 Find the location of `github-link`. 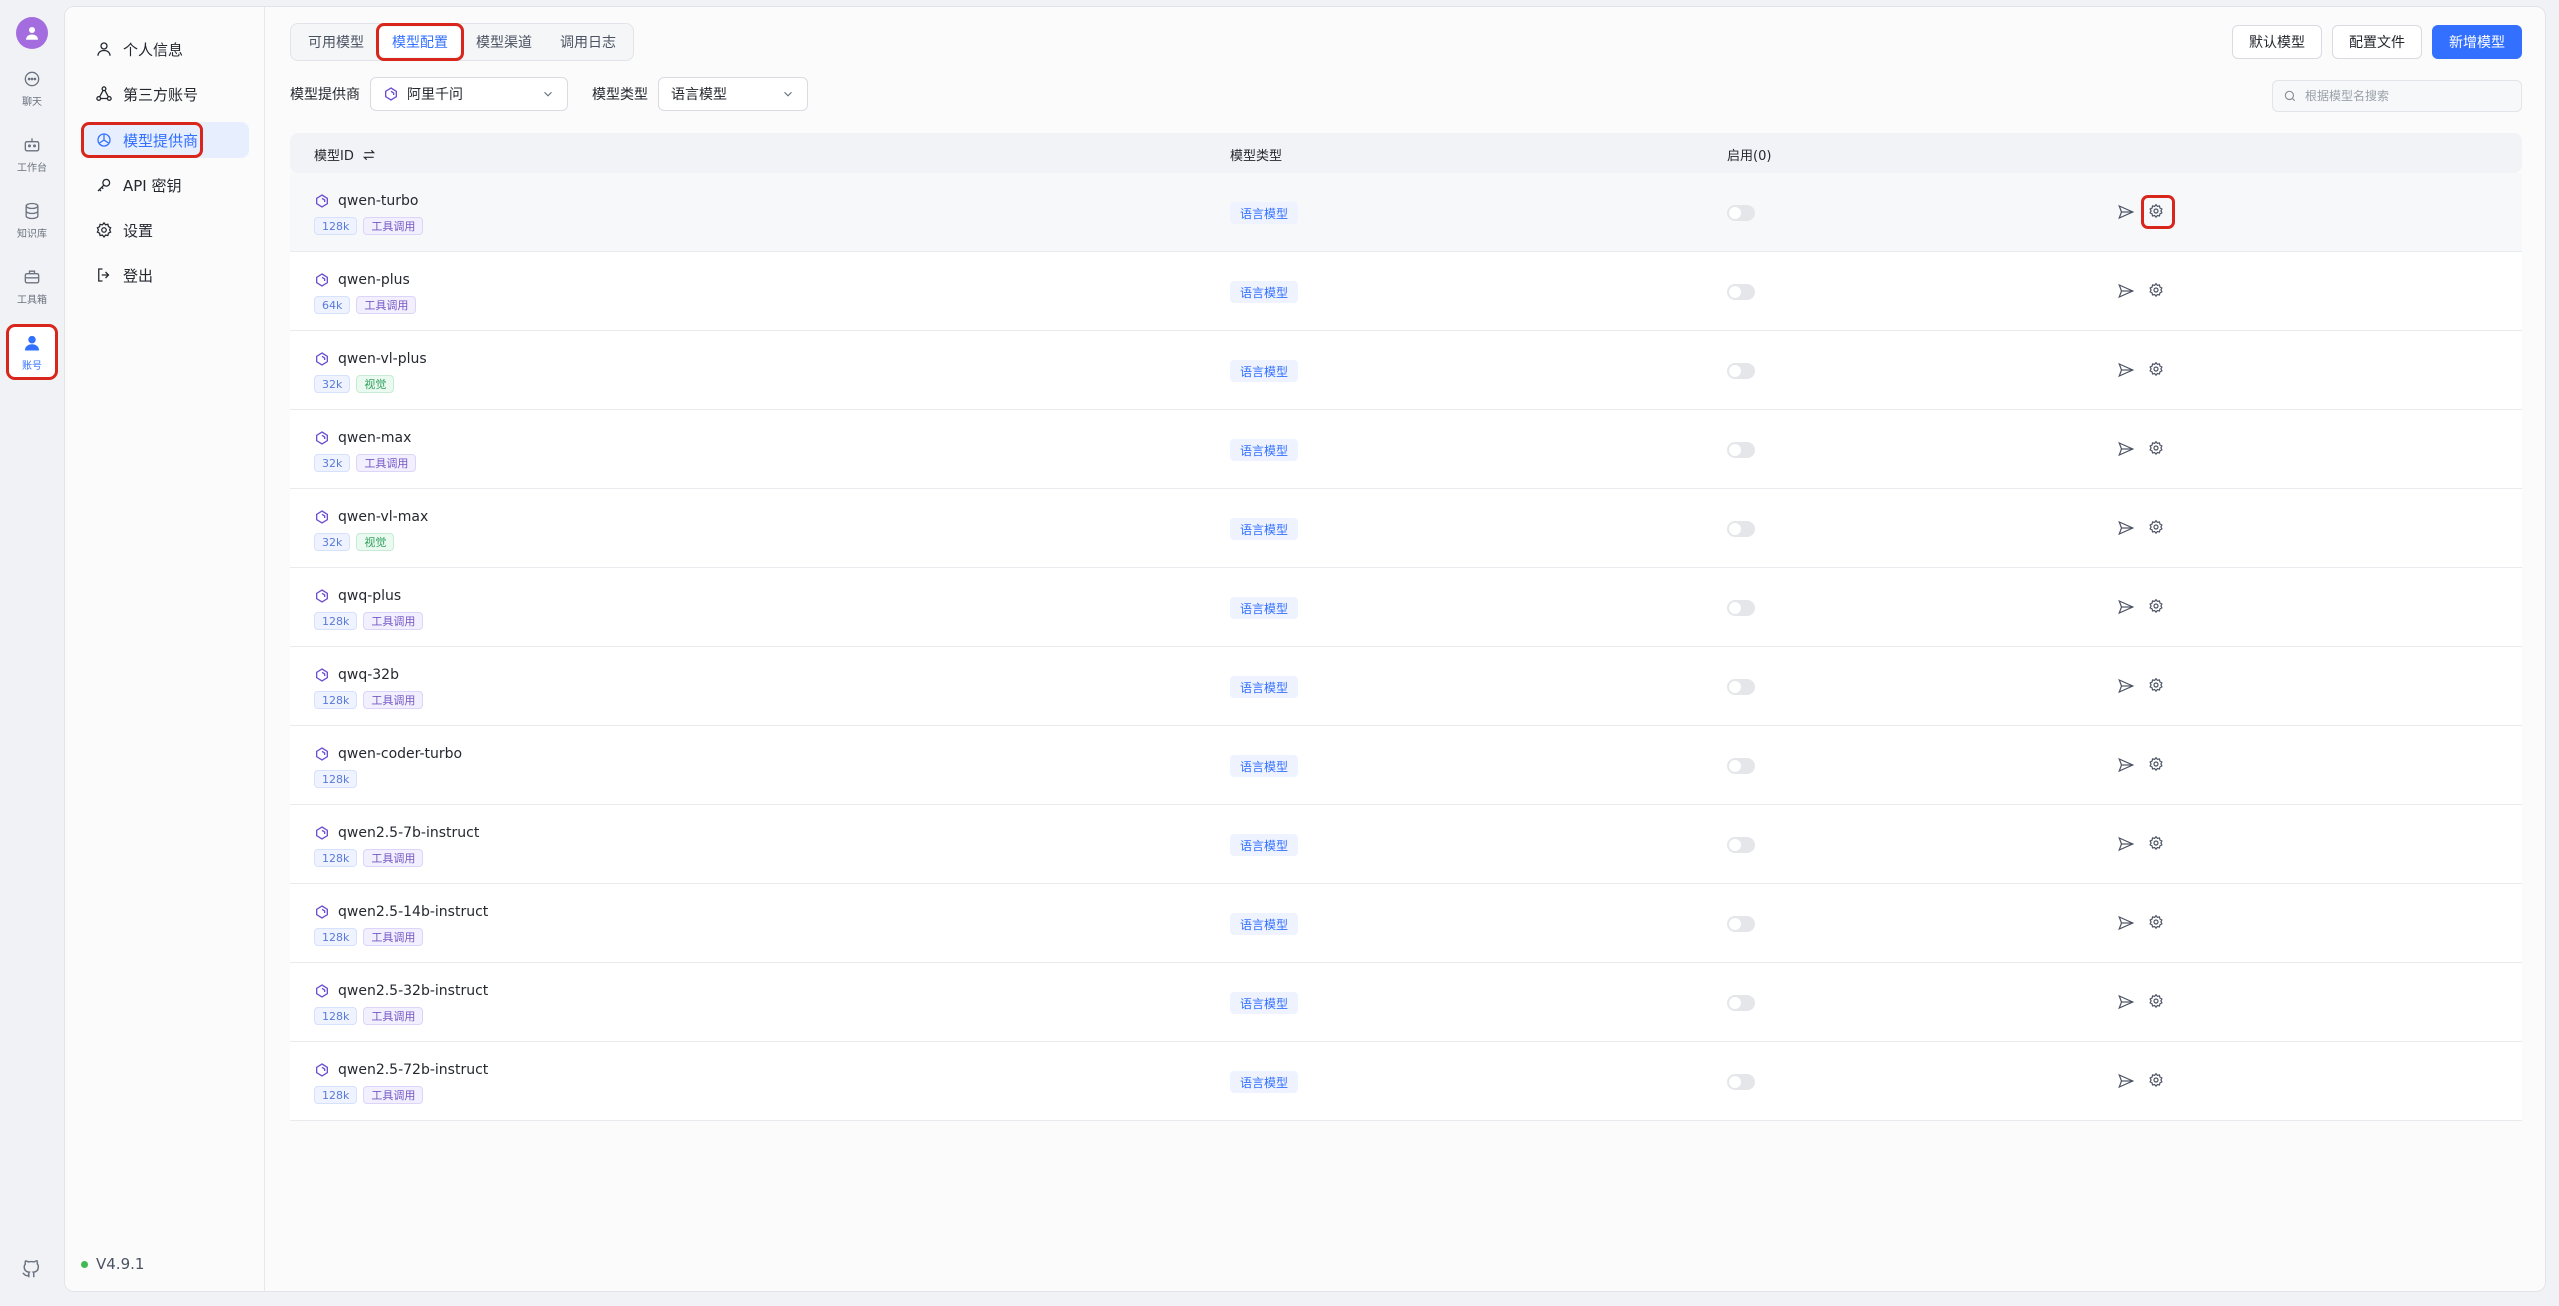

github-link is located at coordinates (31, 1271).